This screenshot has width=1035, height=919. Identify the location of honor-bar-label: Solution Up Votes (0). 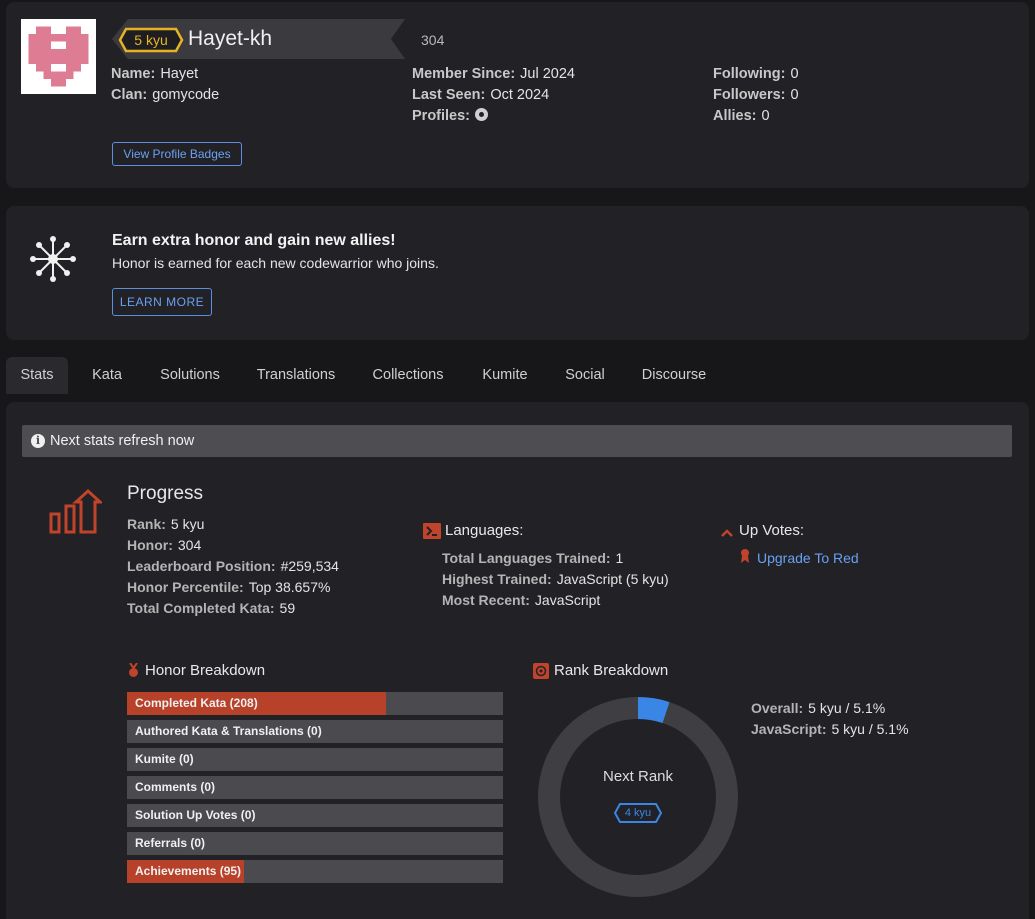
(195, 815).